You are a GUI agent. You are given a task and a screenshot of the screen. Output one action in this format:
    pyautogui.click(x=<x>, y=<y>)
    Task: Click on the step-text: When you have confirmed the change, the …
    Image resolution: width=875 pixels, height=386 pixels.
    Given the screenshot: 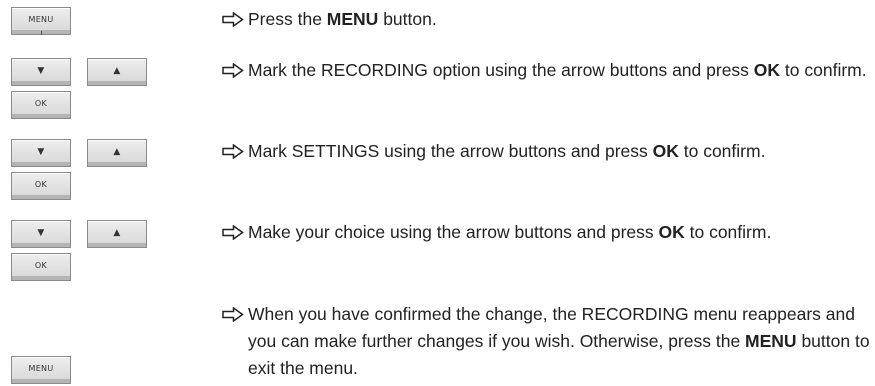 What is the action you would take?
    pyautogui.click(x=559, y=341)
    